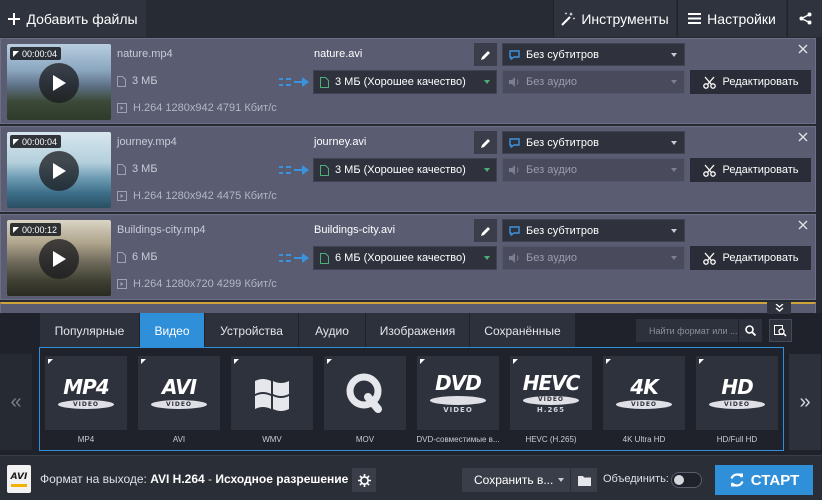 The width and height of the screenshot is (822, 500). What do you see at coordinates (780, 330) in the screenshot?
I see `device-search-button` at bounding box center [780, 330].